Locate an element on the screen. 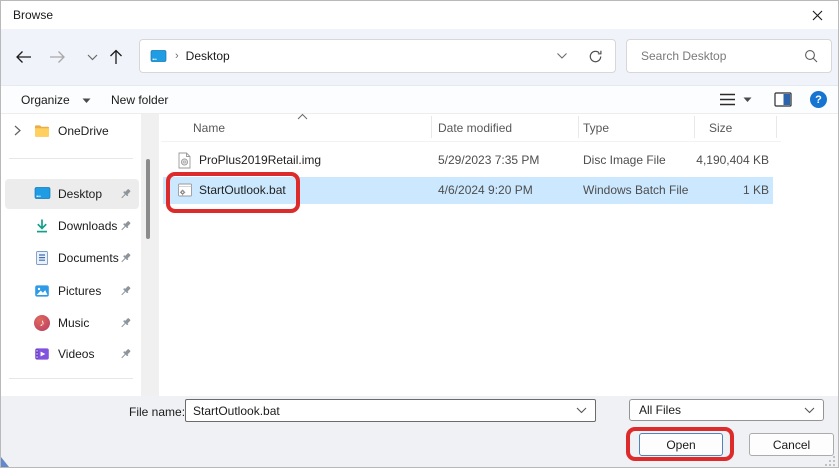 The height and width of the screenshot is (468, 839). file-size: 4,190,404 KB is located at coordinates (732, 160).